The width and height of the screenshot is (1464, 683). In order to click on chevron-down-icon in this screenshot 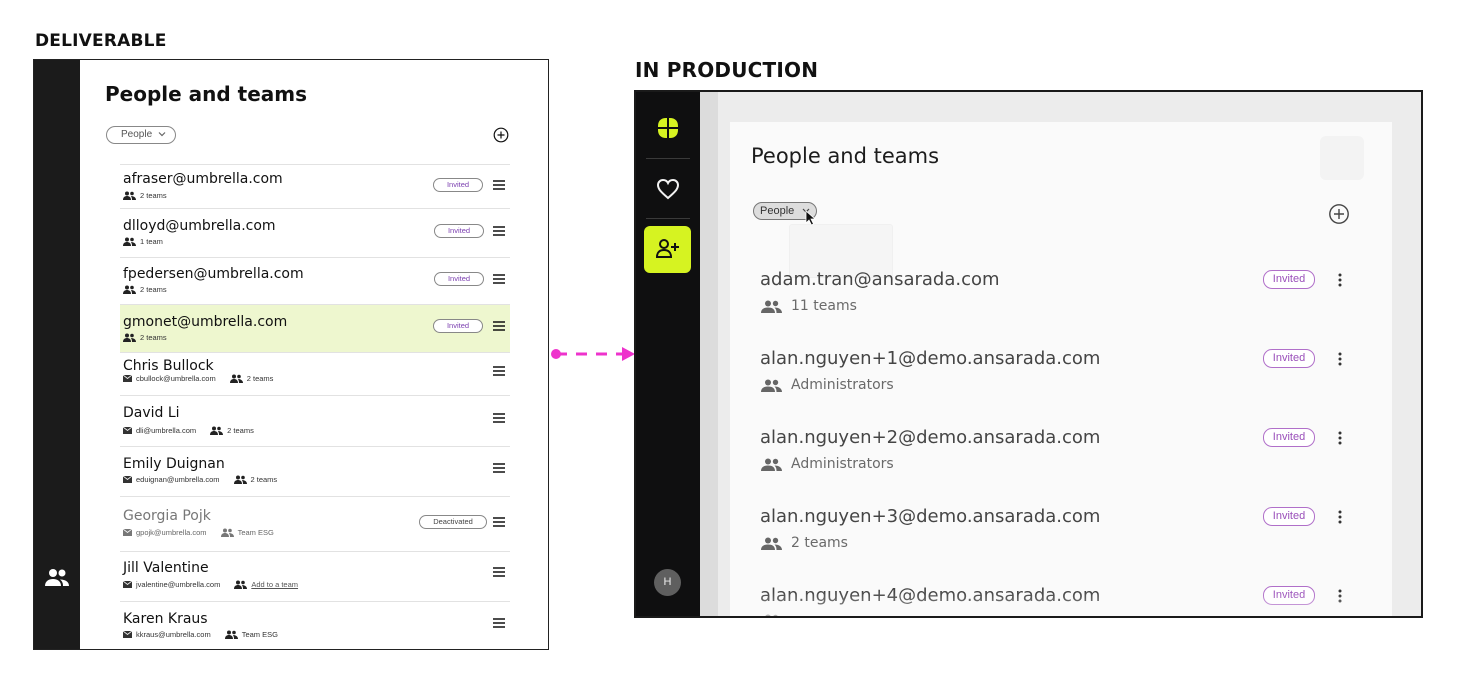, I will do `click(162, 134)`.